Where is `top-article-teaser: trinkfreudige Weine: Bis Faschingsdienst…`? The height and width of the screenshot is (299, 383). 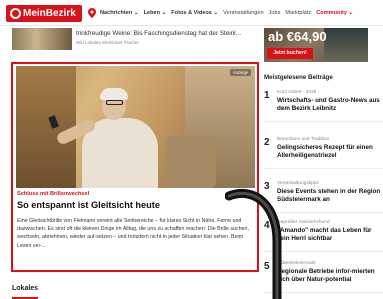
top-article-teaser: trinkfreudige Weine: Bis Faschingsdienst… is located at coordinates (137, 40).